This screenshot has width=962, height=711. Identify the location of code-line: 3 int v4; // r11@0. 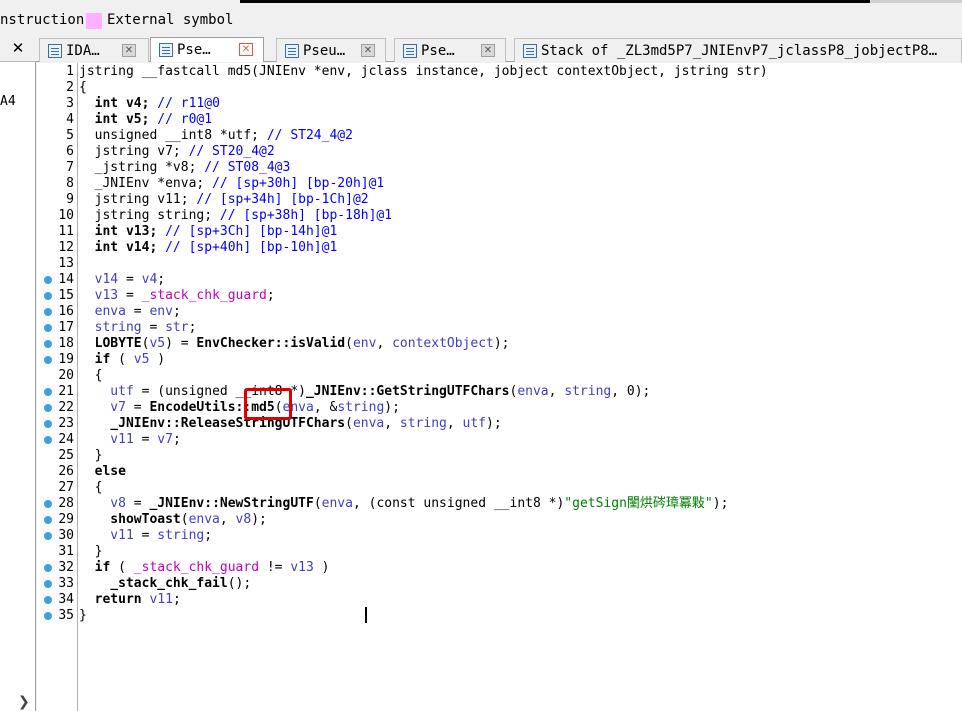
(499, 104).